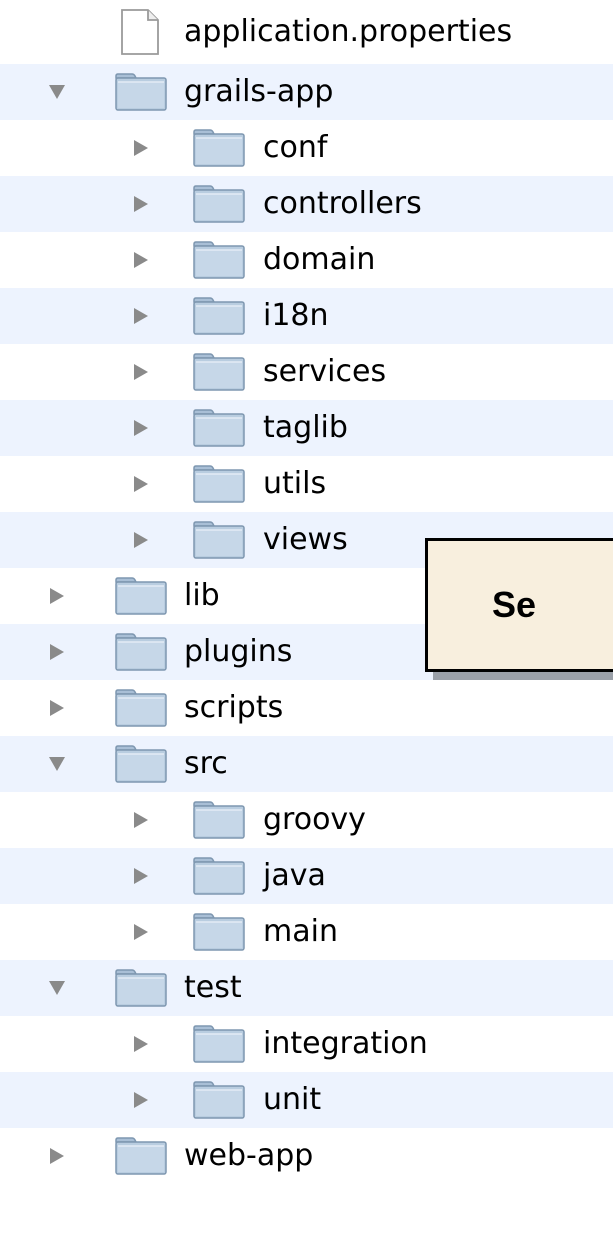 The height and width of the screenshot is (1233, 613). Describe the element at coordinates (234, 707) in the screenshot. I see `tree-item-label: scripts` at that location.